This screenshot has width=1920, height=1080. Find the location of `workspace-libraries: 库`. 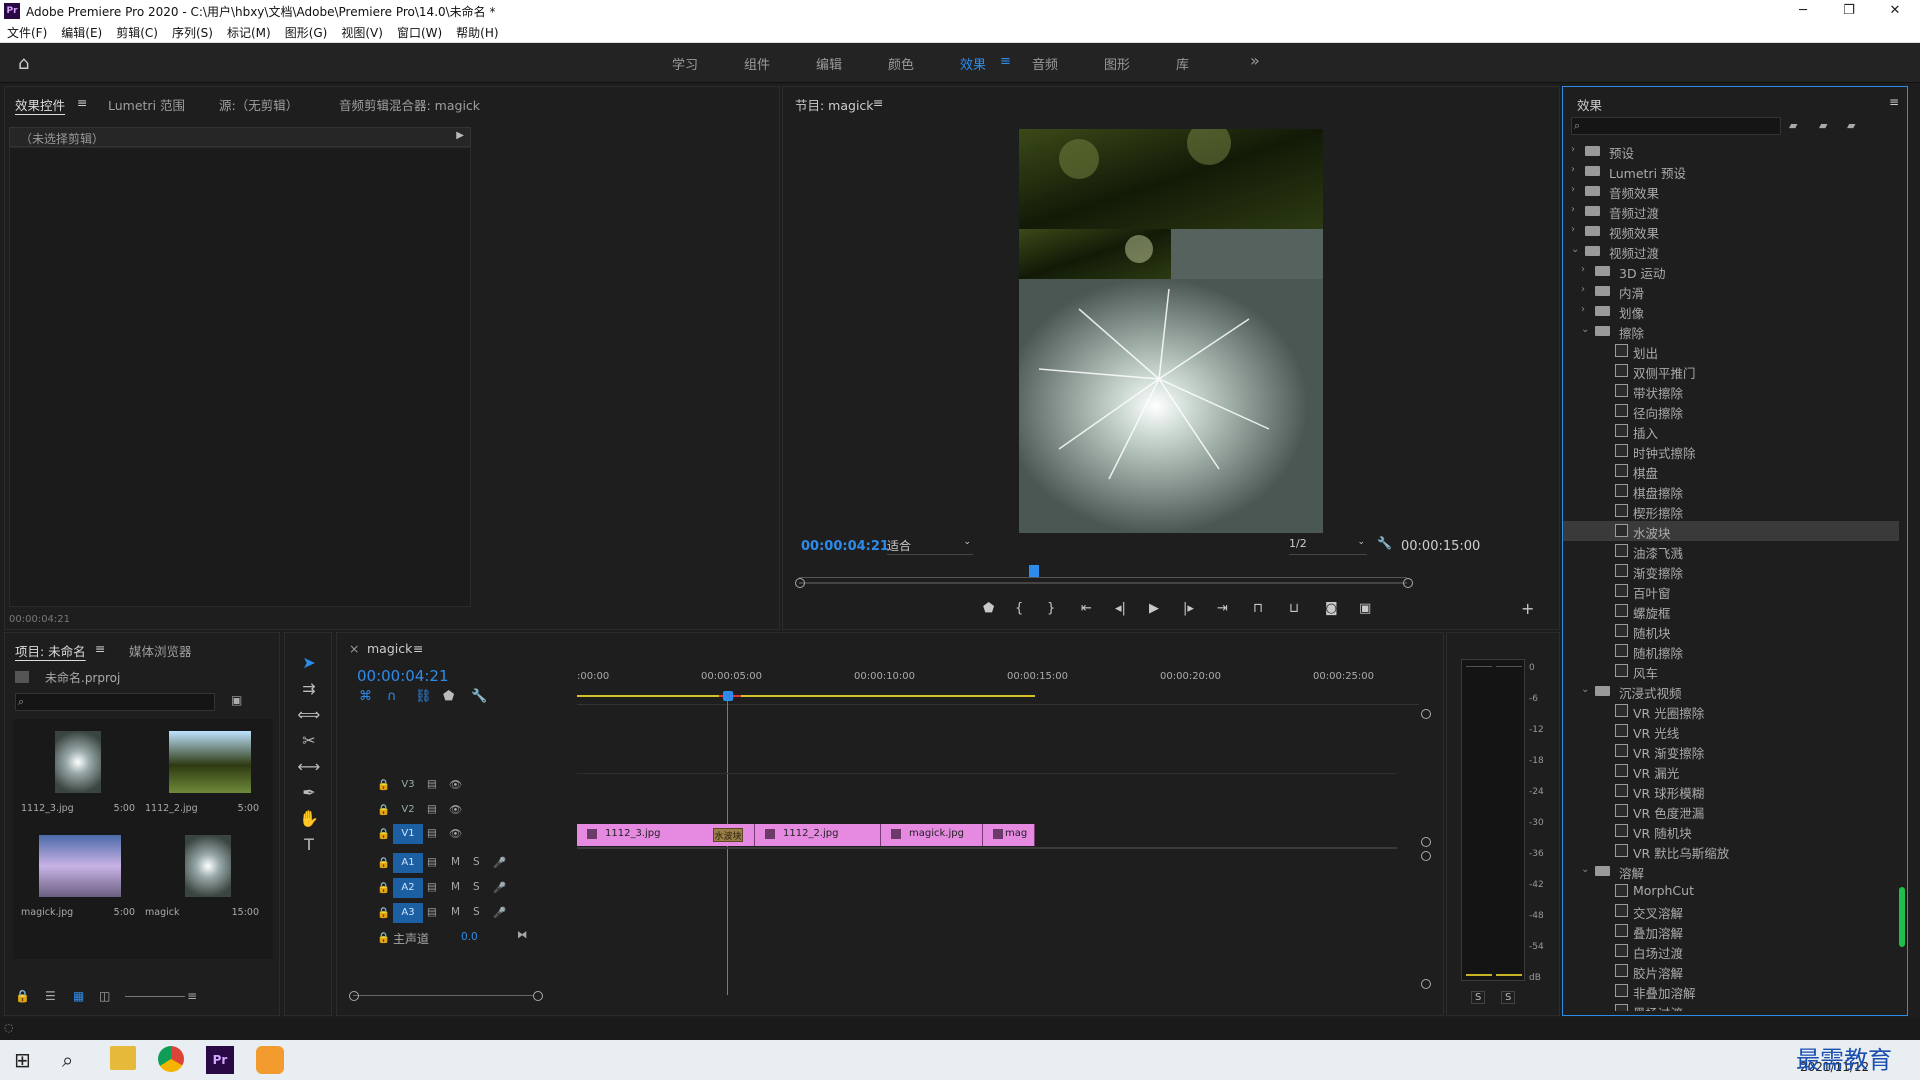

workspace-libraries: 库 is located at coordinates (1182, 63).